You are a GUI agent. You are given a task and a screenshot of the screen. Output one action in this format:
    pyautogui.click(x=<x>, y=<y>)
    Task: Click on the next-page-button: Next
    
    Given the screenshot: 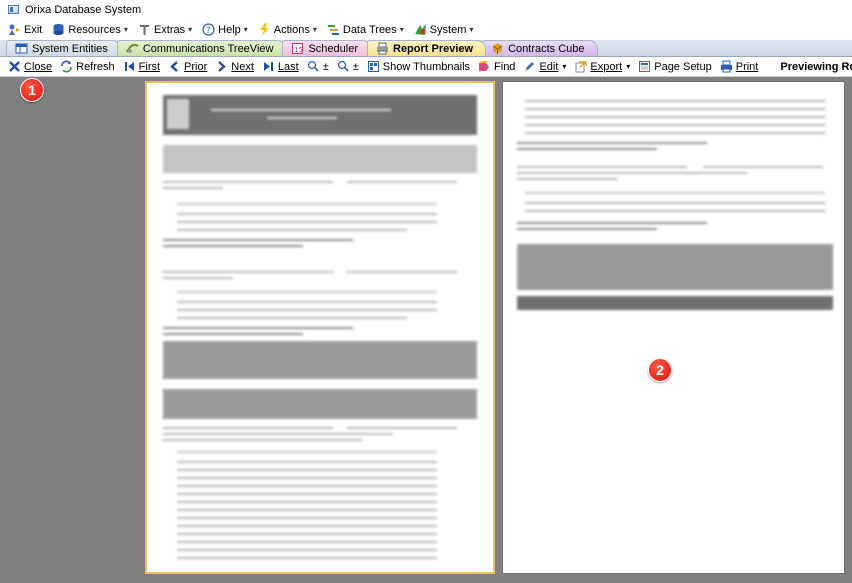 What is the action you would take?
    pyautogui.click(x=234, y=66)
    